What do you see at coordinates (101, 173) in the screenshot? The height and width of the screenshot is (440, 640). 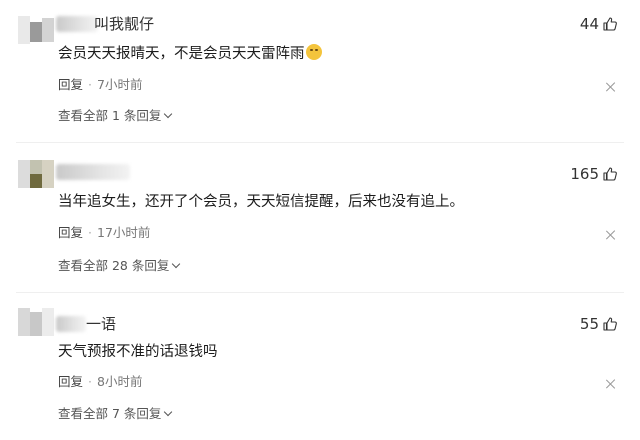 I see `username` at bounding box center [101, 173].